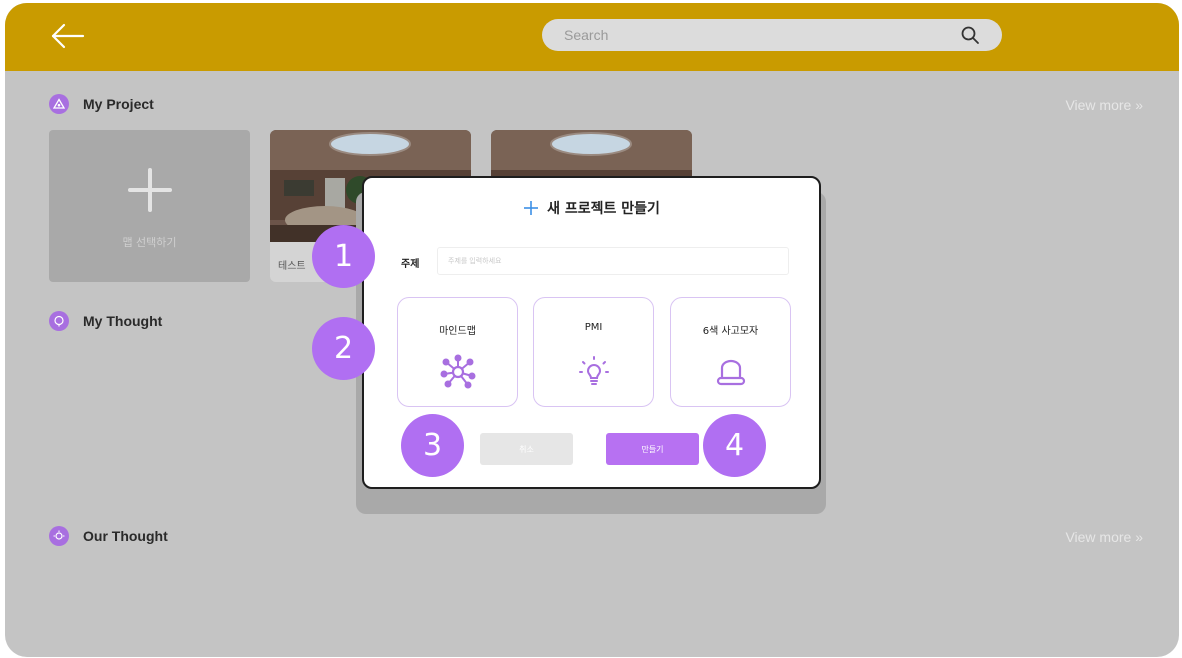  What do you see at coordinates (343, 348) in the screenshot?
I see `step-badge: 2` at bounding box center [343, 348].